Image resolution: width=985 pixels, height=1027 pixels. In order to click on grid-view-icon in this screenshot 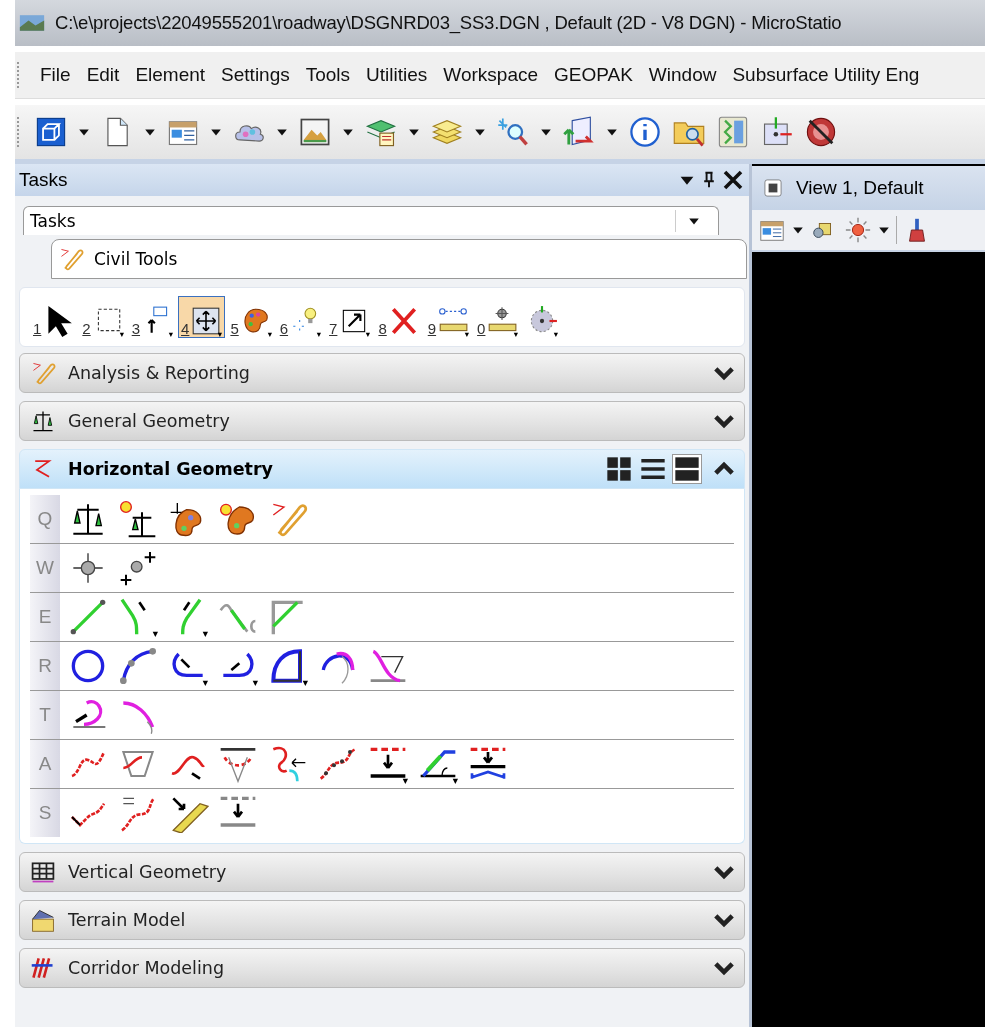, I will do `click(619, 469)`.